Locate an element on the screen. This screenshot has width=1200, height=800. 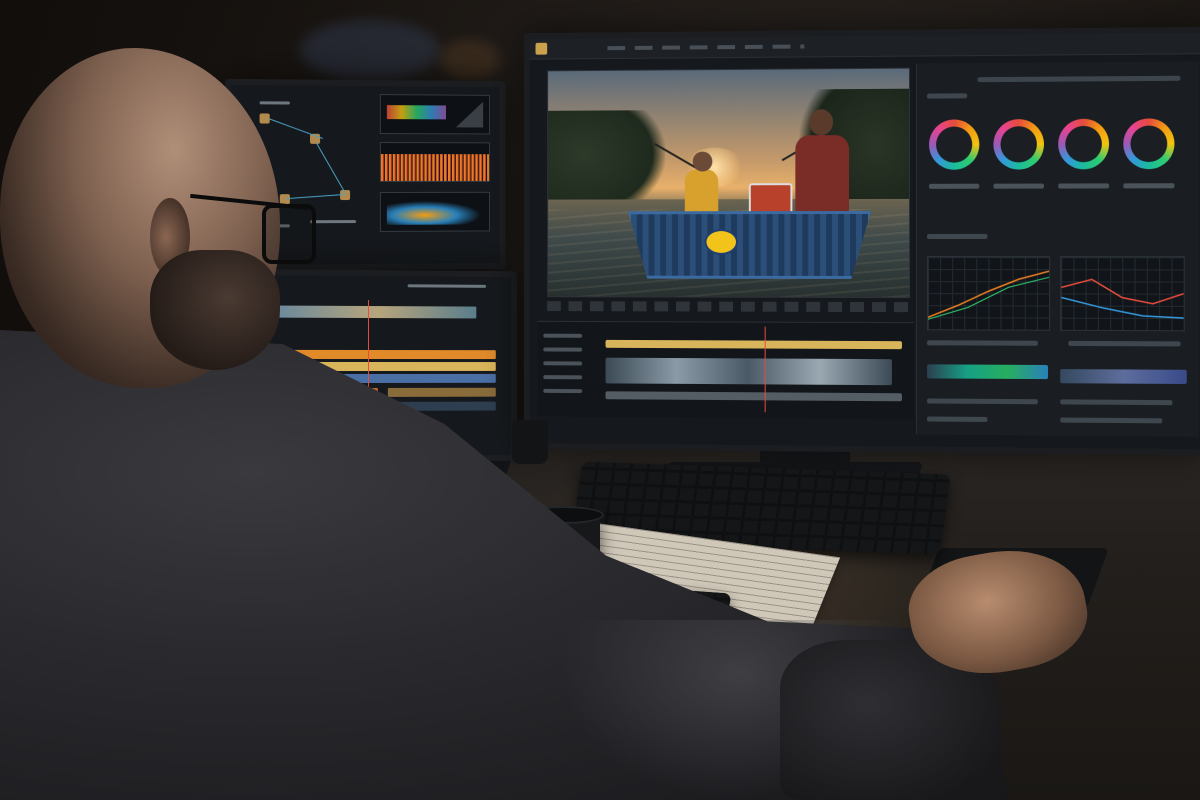
small-cup is located at coordinates (530, 442).